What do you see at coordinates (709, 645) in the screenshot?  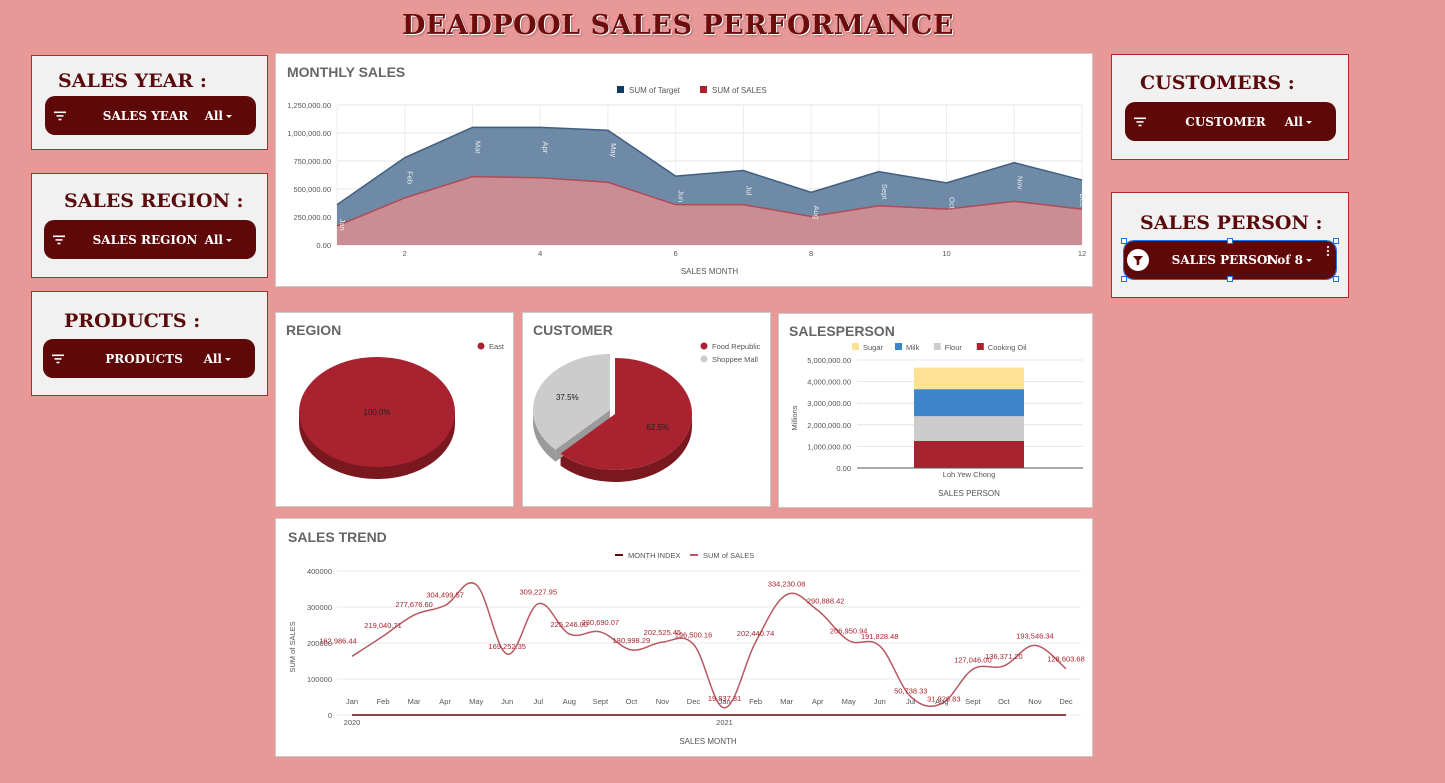 I see `sales-trend-line` at bounding box center [709, 645].